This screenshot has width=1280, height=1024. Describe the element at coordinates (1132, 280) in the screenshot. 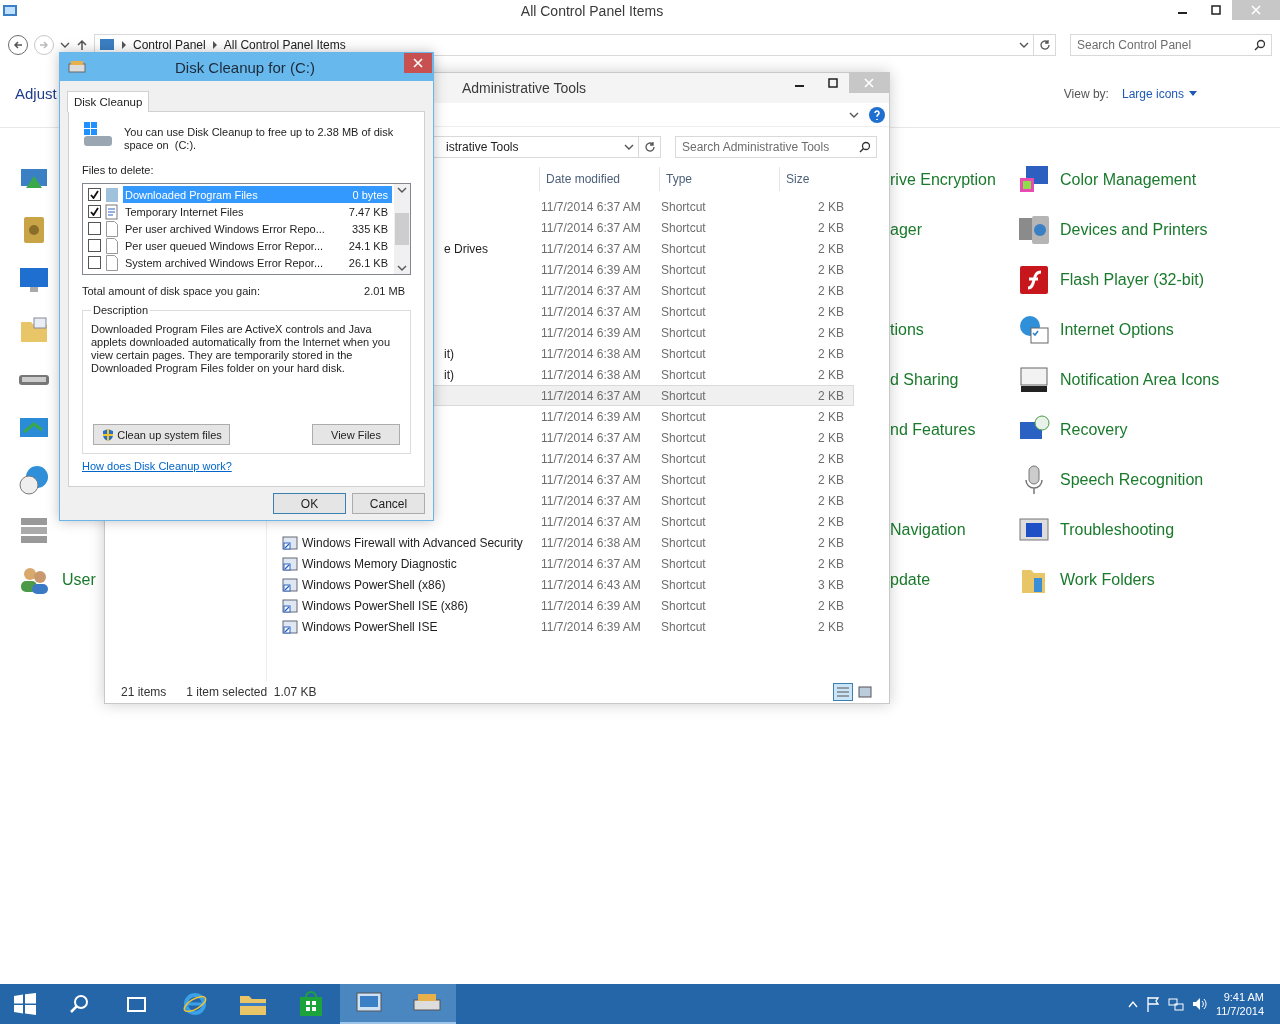

I see `applet-link: Flash Player (32-bit)` at that location.